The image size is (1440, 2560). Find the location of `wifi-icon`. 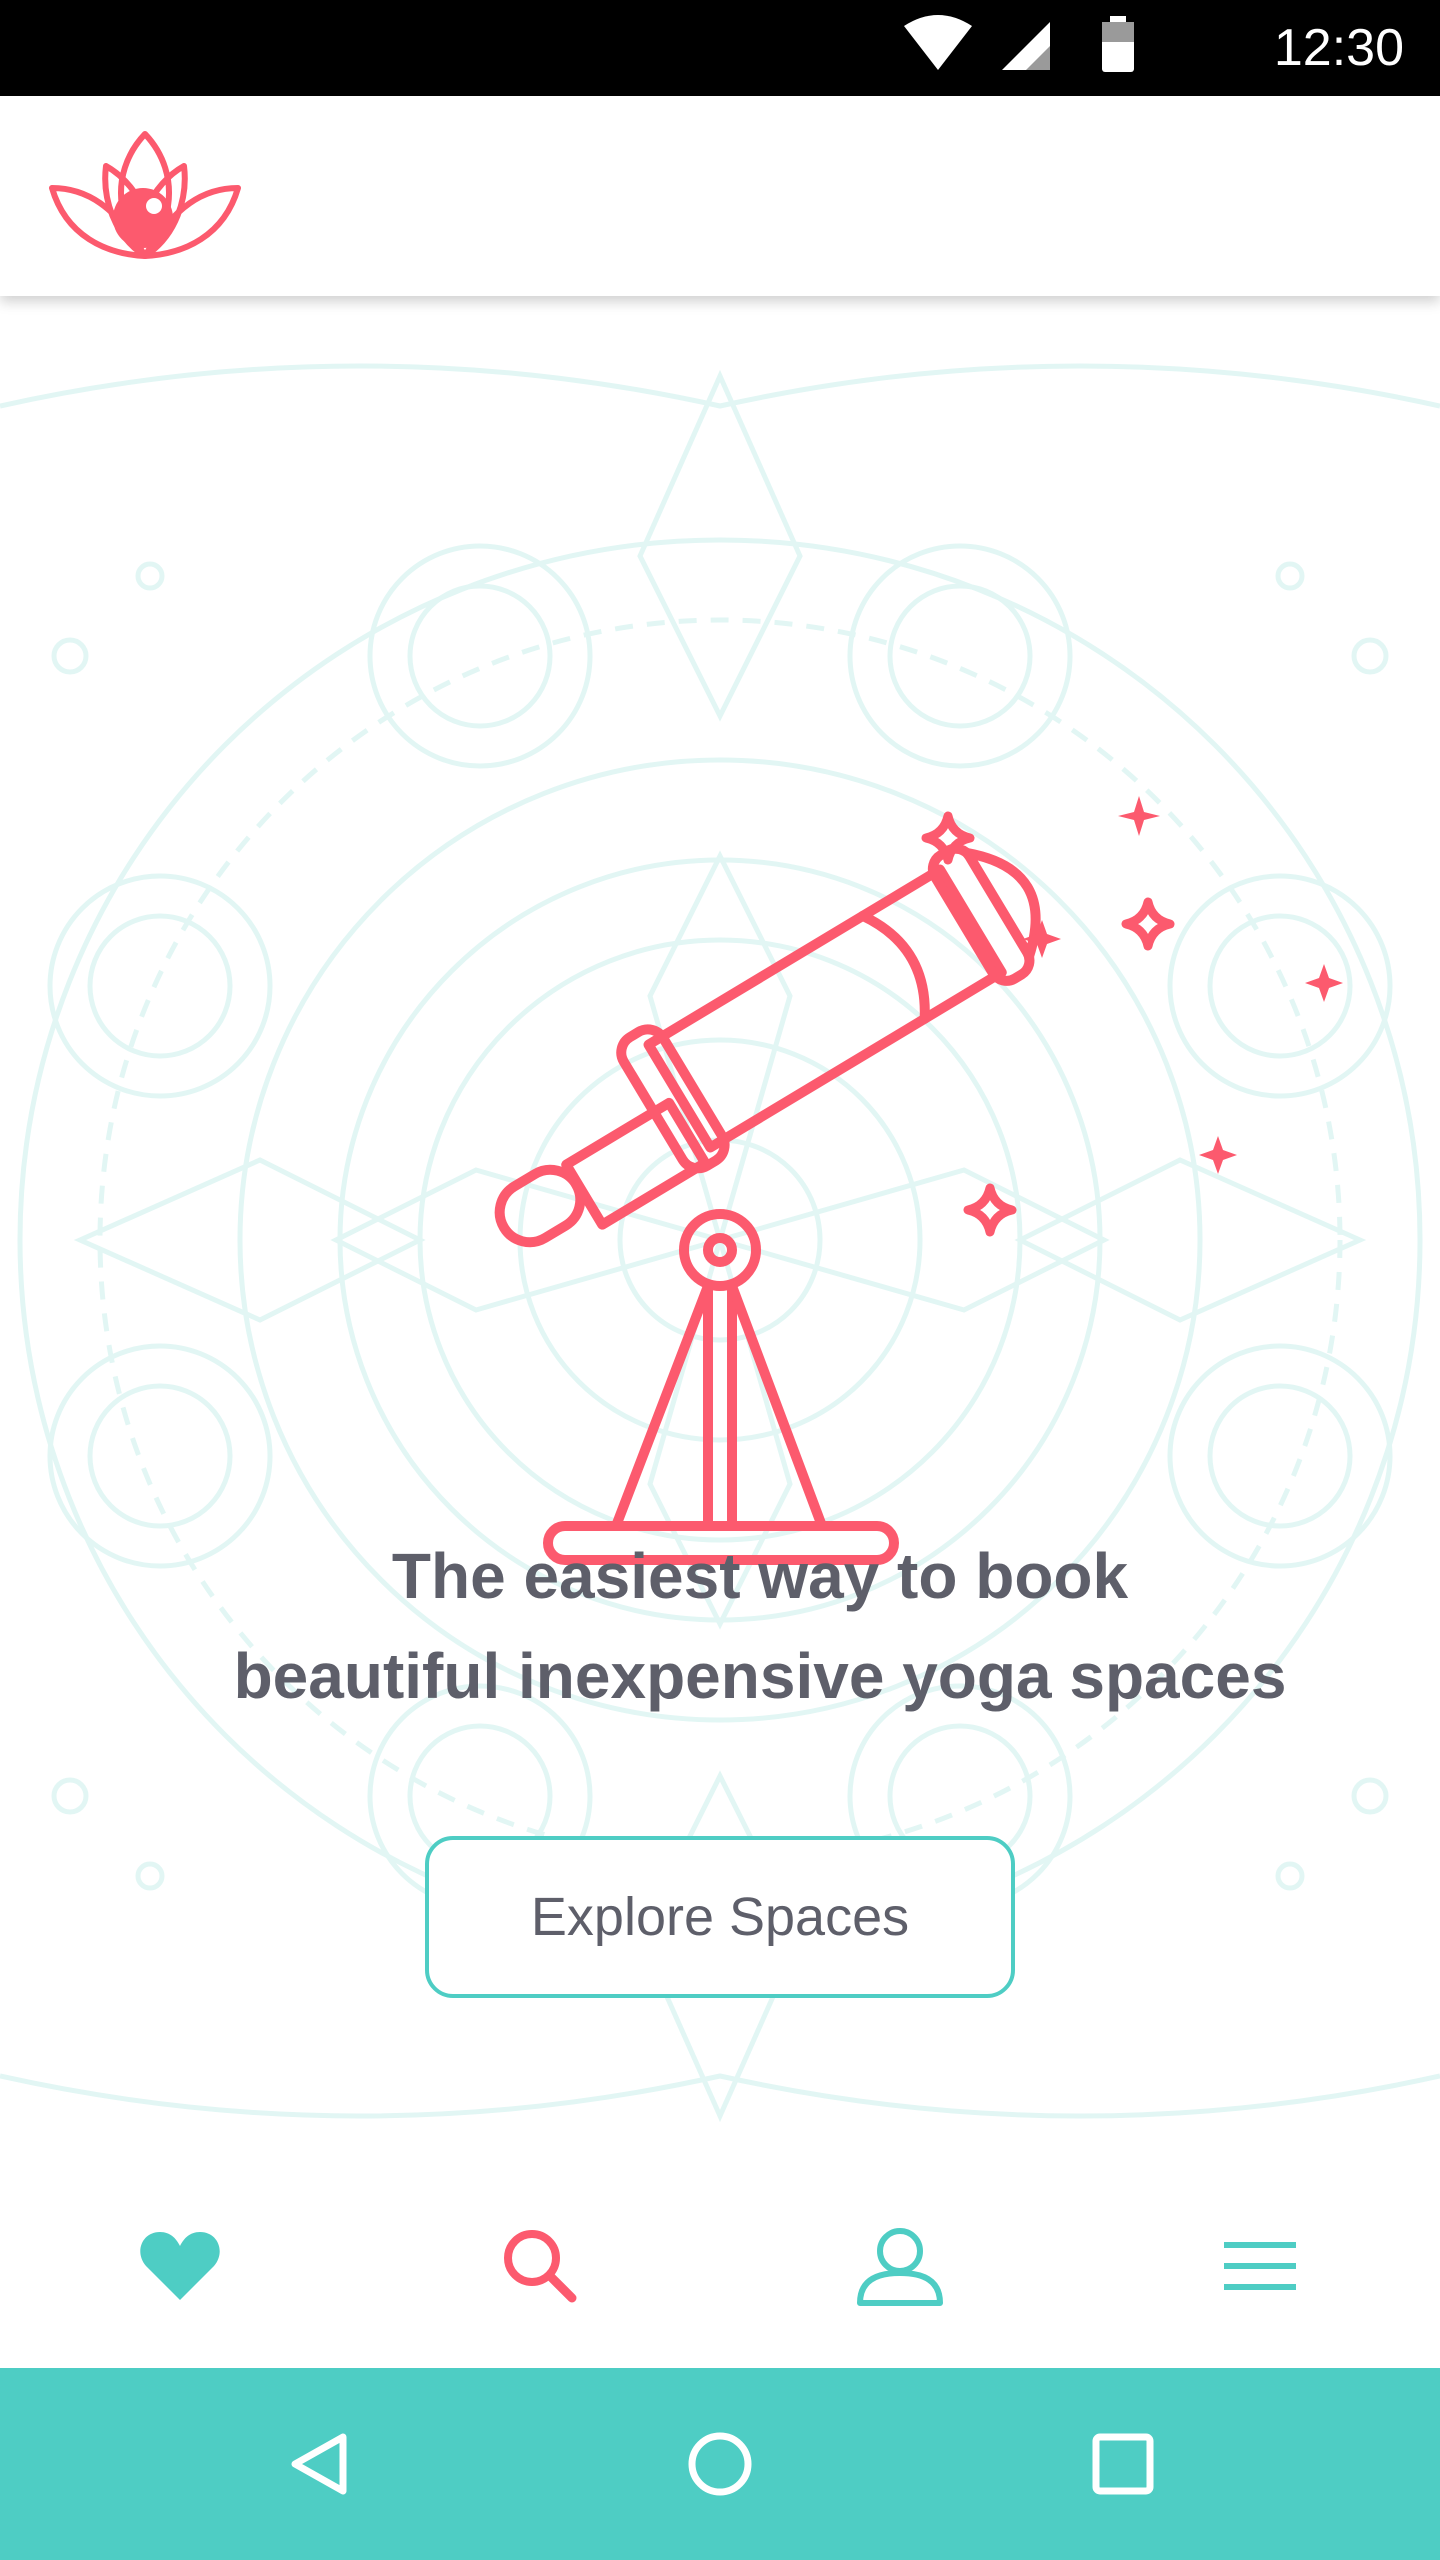

wifi-icon is located at coordinates (938, 42).